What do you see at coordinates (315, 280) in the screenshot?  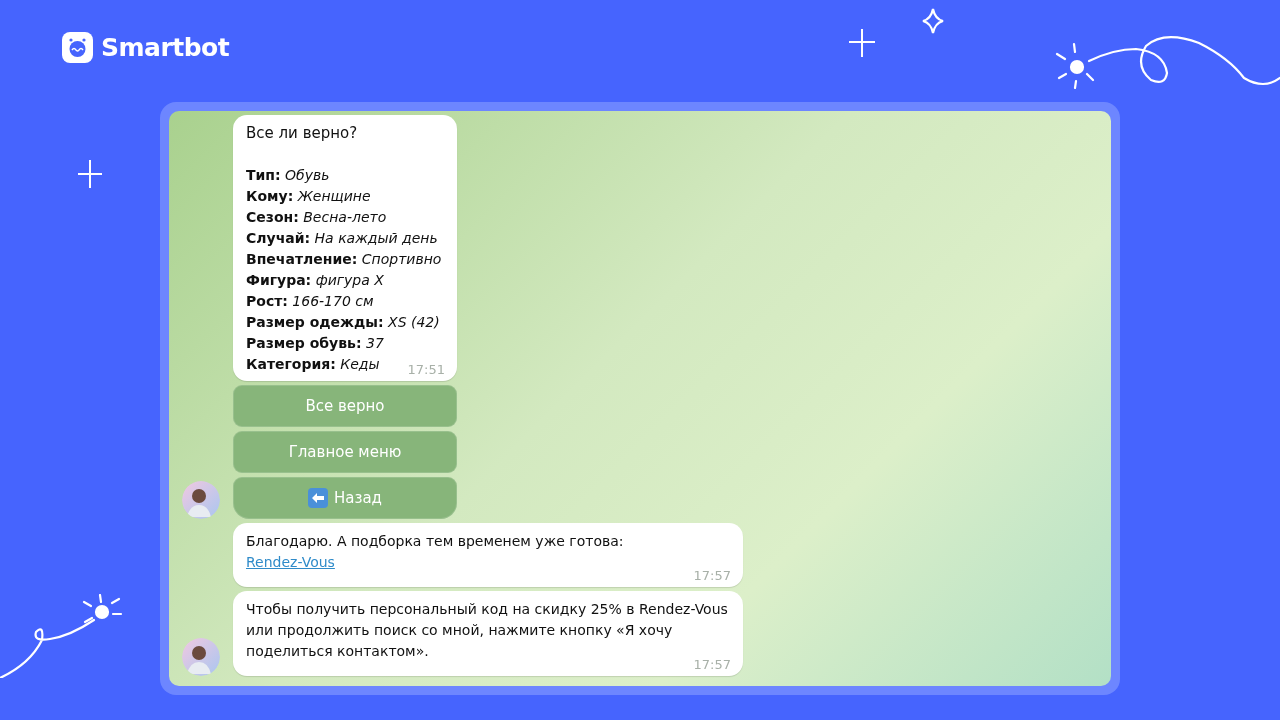 I see `detail-line: Фигура: фигура X` at bounding box center [315, 280].